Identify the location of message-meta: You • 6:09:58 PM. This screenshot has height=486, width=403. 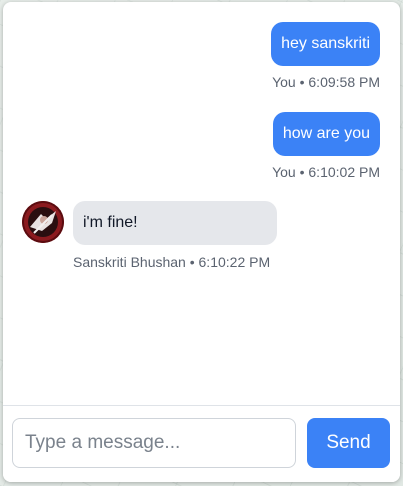
(326, 82).